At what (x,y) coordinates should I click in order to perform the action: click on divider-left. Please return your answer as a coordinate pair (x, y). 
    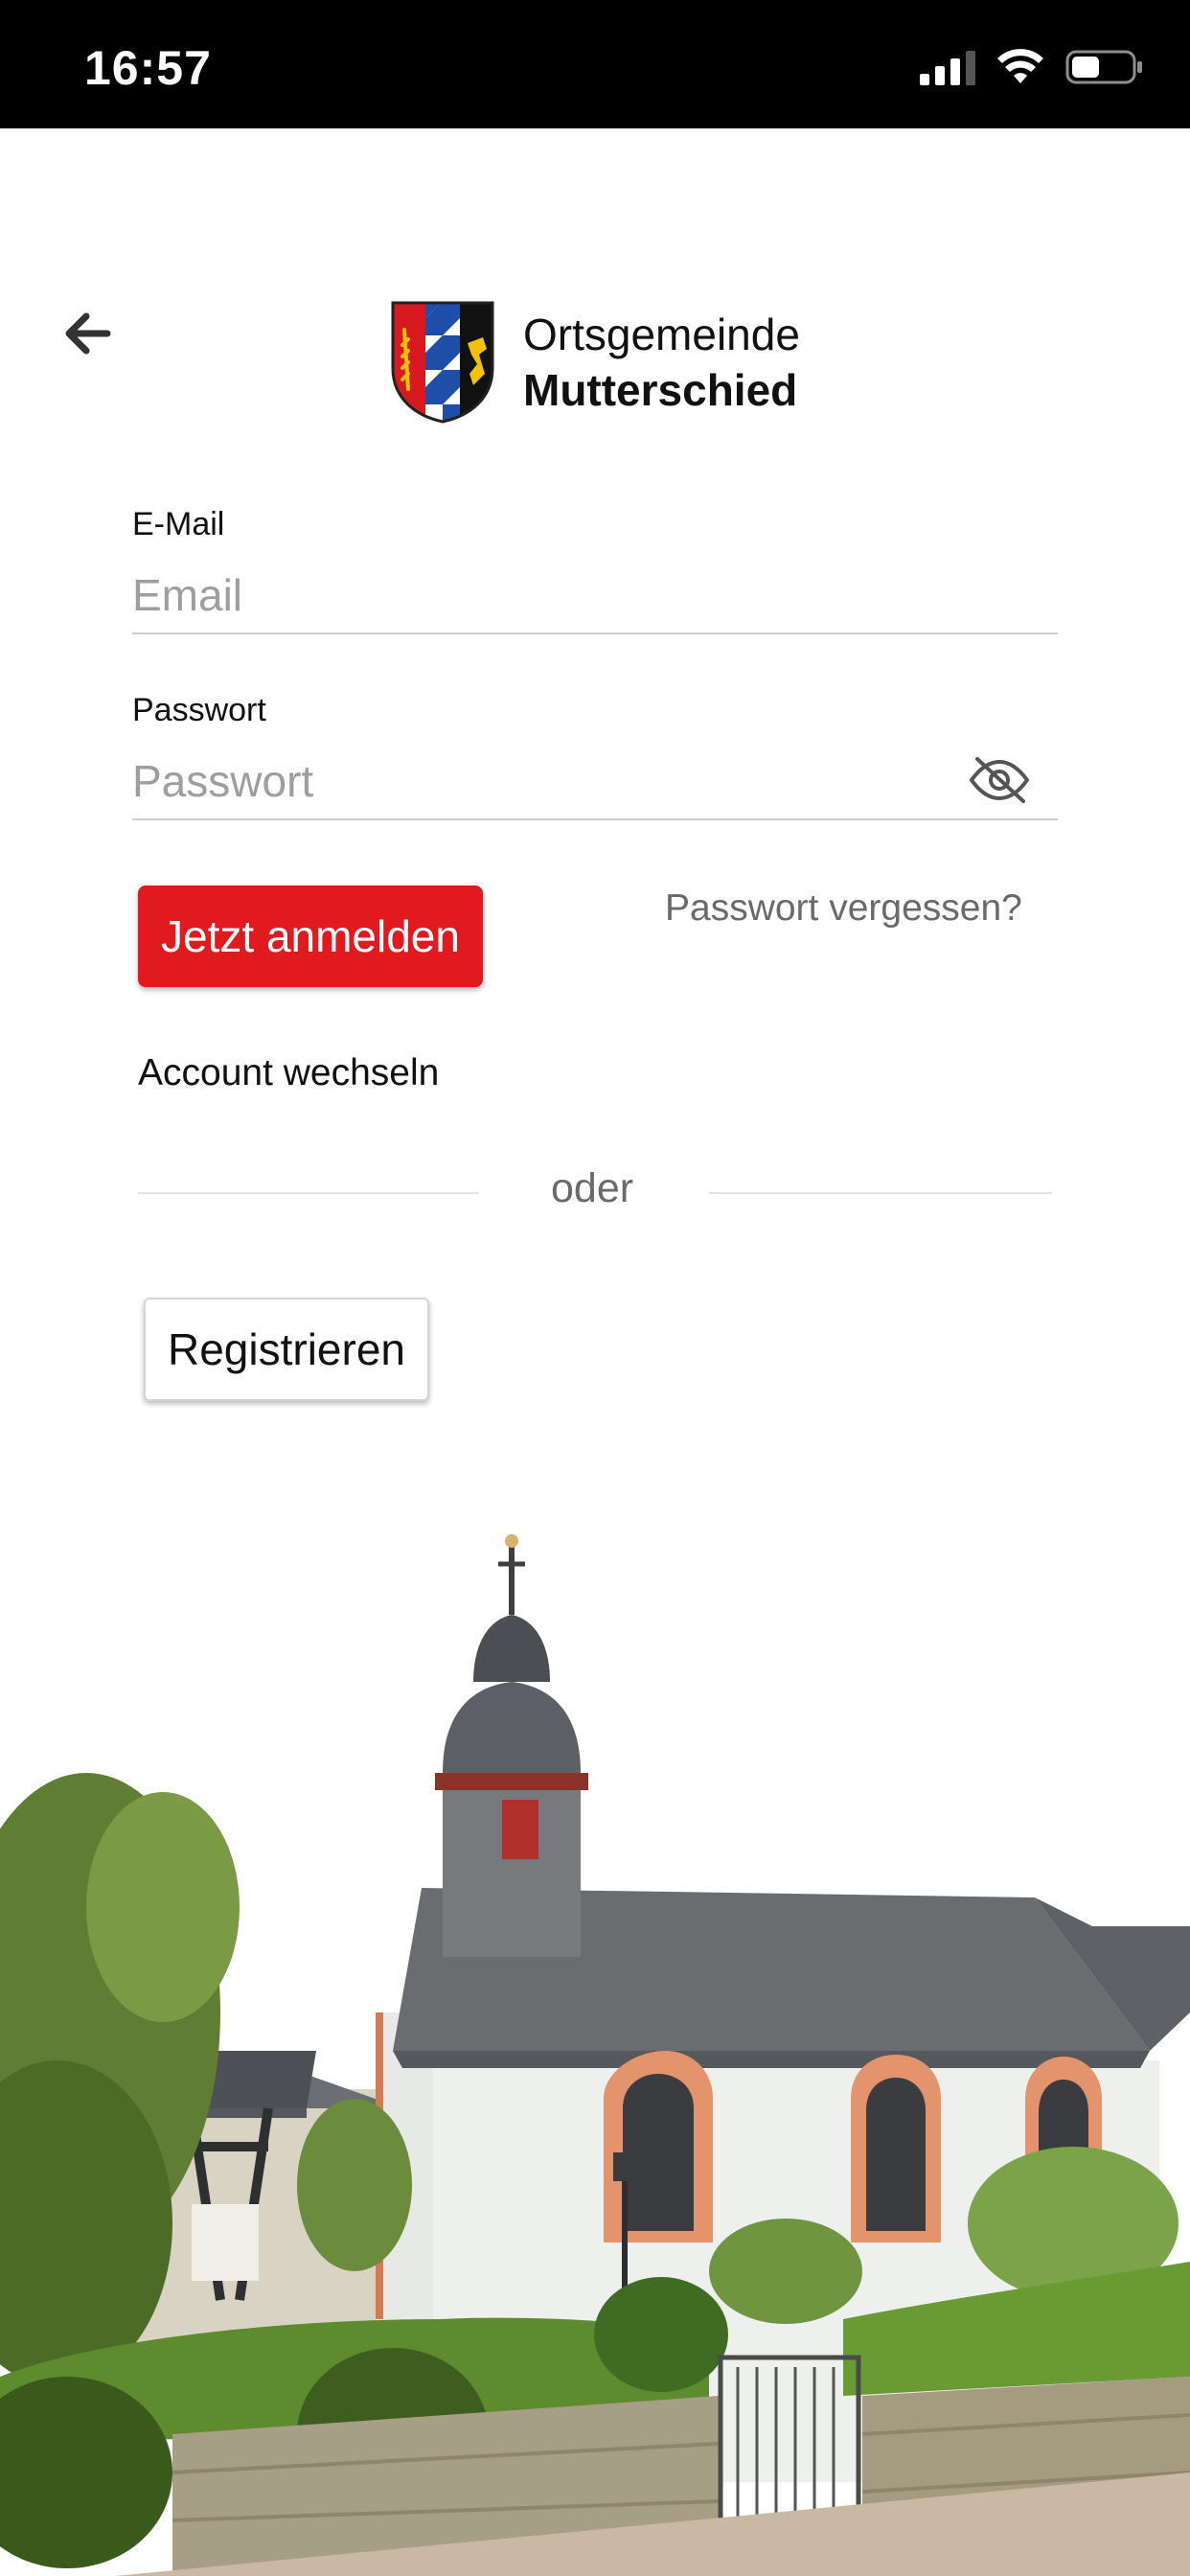
    Looking at the image, I should click on (309, 1193).